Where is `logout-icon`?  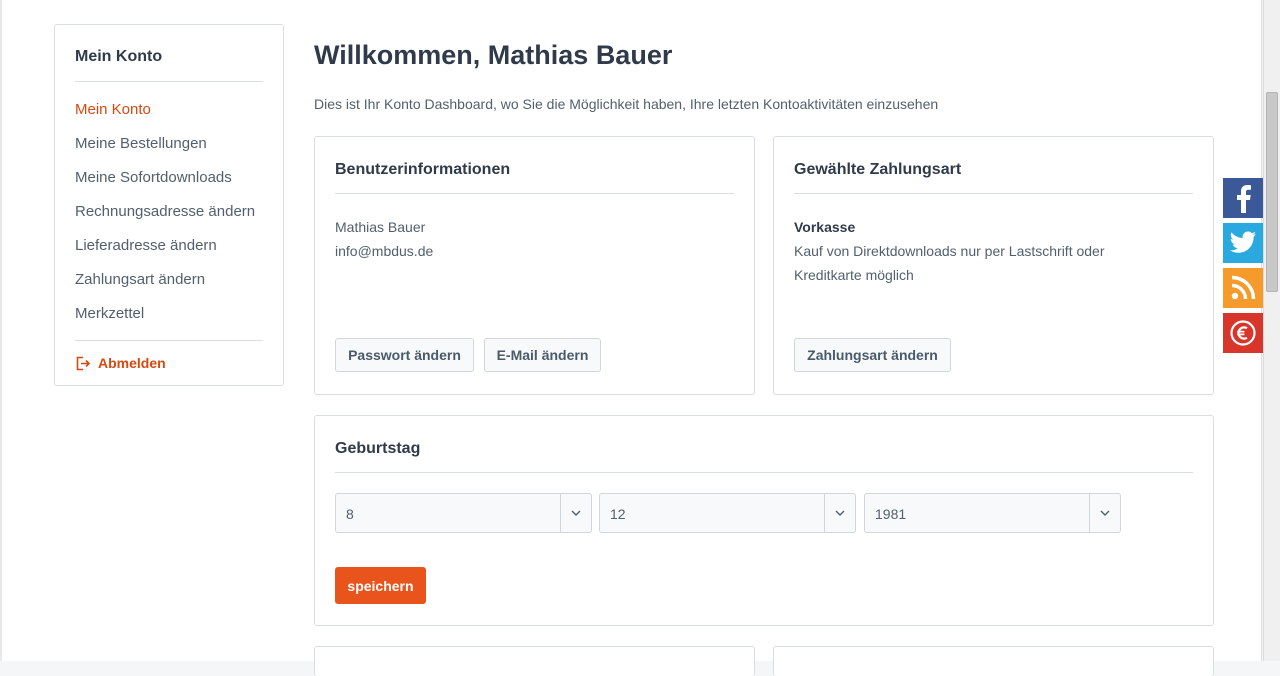
logout-icon is located at coordinates (83, 363).